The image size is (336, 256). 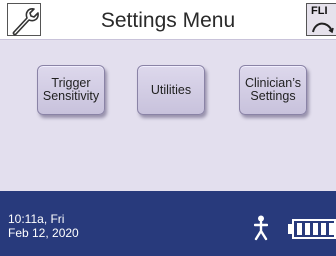 I want to click on time-label: 10:11a, Fri, so click(x=36, y=219).